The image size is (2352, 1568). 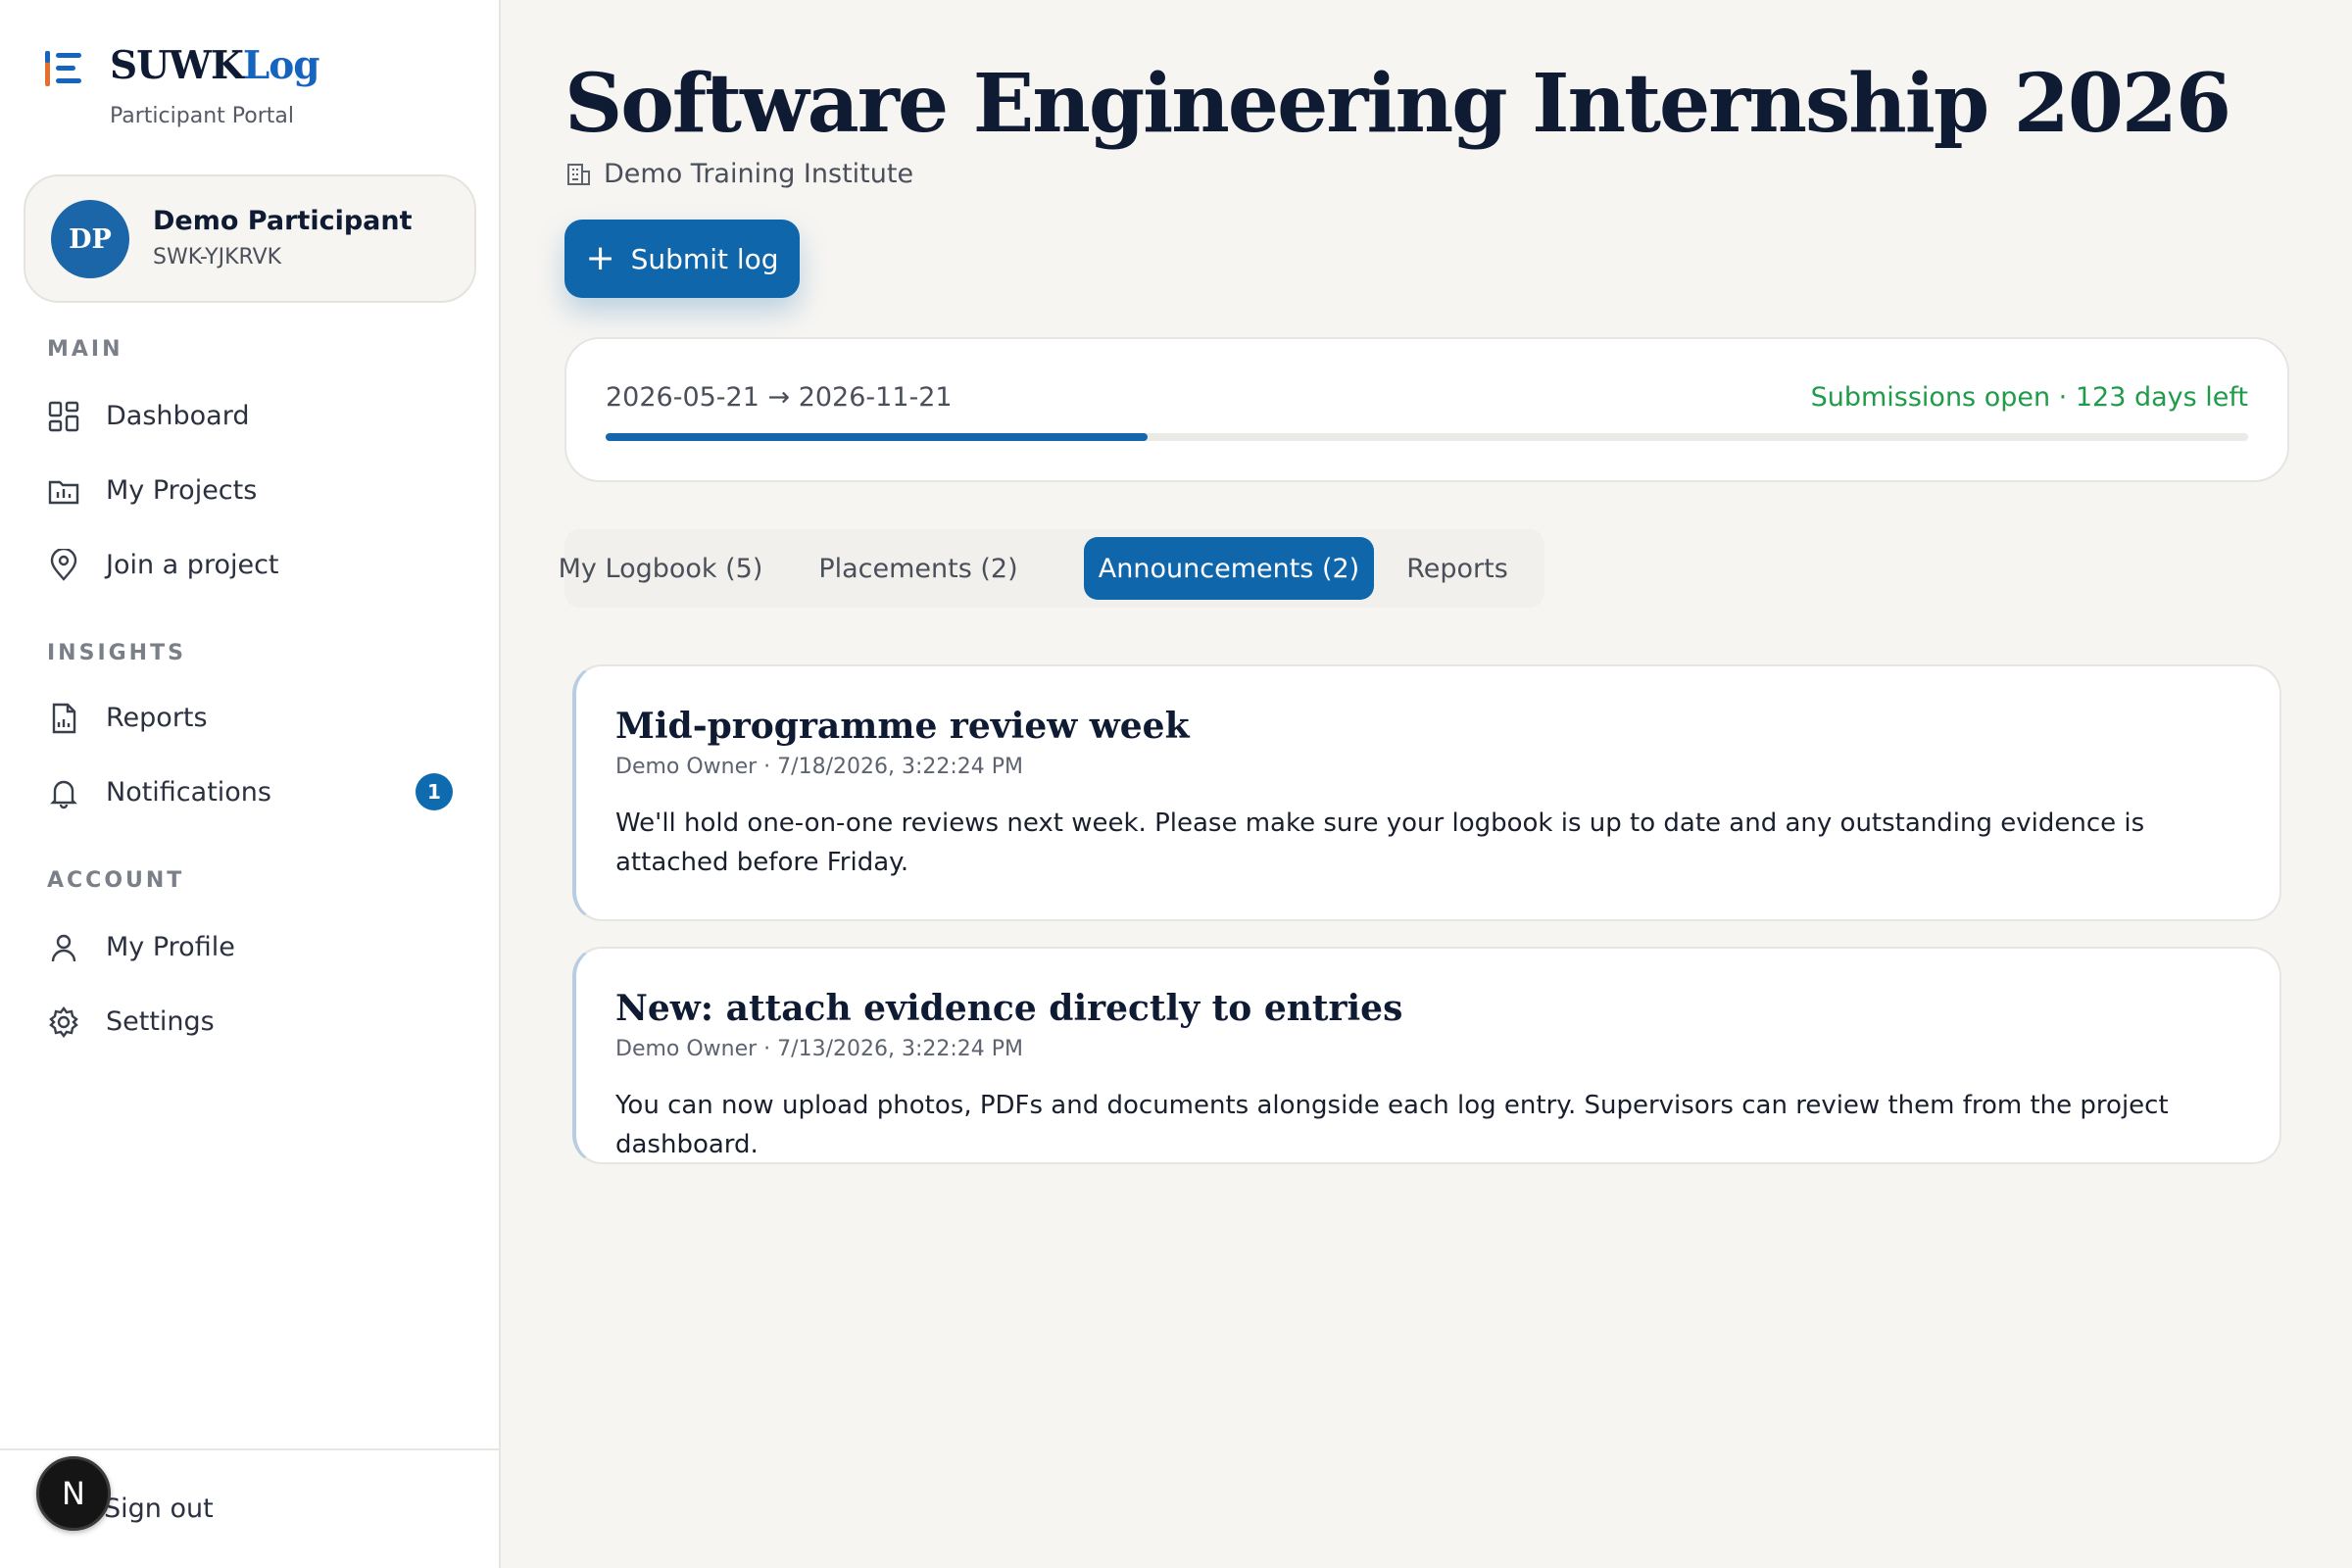 I want to click on user-icon, so click(x=63, y=948).